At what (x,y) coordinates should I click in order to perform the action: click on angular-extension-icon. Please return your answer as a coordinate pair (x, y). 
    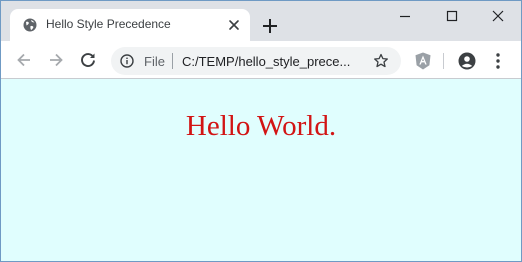
    Looking at the image, I should click on (423, 61).